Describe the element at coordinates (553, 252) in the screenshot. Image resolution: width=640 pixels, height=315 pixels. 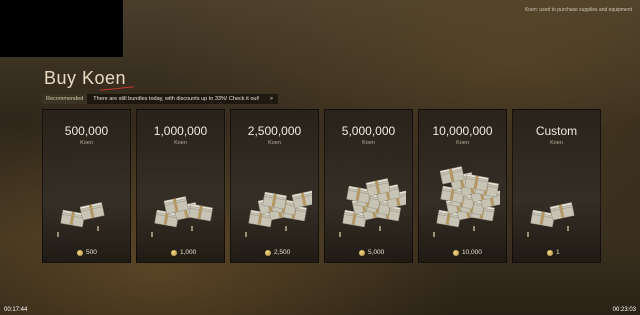
I see `bundle-price: 1` at that location.